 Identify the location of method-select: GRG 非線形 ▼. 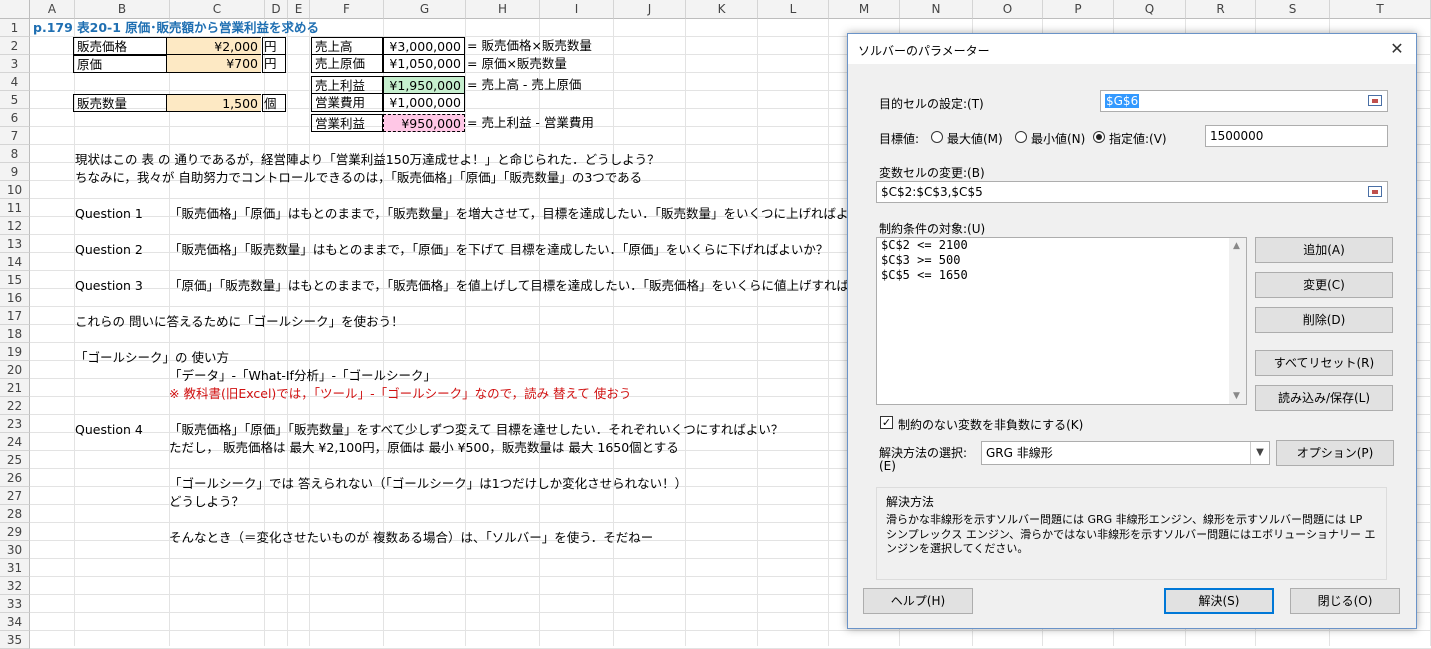
(1125, 453).